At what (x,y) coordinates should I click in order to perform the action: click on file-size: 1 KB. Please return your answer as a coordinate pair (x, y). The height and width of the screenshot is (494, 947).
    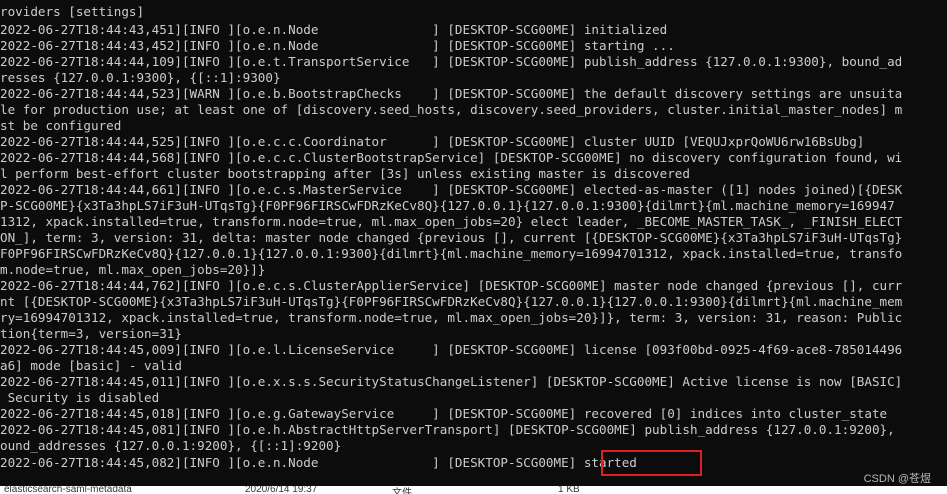
    Looking at the image, I should click on (569, 490).